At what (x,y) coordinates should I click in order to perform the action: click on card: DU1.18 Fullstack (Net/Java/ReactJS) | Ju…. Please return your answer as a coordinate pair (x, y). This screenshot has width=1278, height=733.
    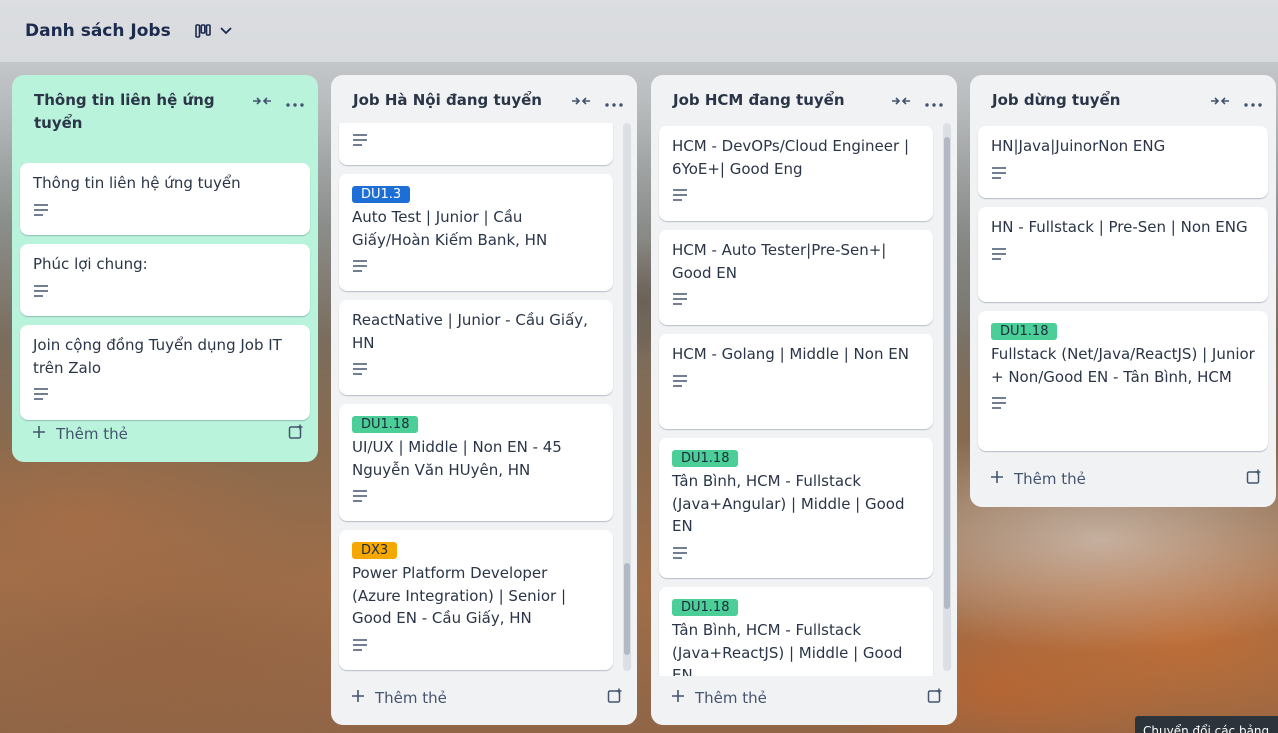
    Looking at the image, I should click on (1123, 381).